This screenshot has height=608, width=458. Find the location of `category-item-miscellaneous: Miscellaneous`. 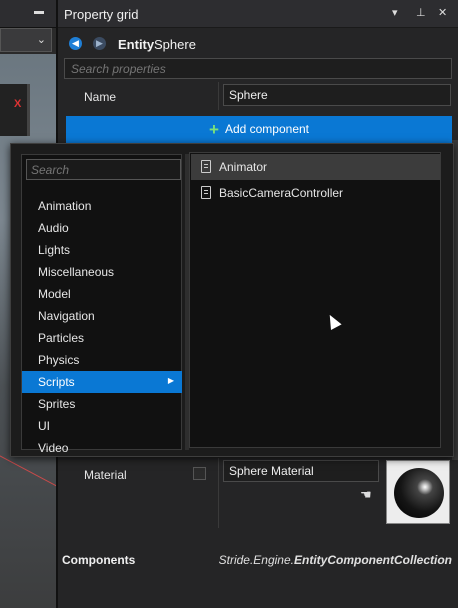

category-item-miscellaneous: Miscellaneous is located at coordinates (102, 272).